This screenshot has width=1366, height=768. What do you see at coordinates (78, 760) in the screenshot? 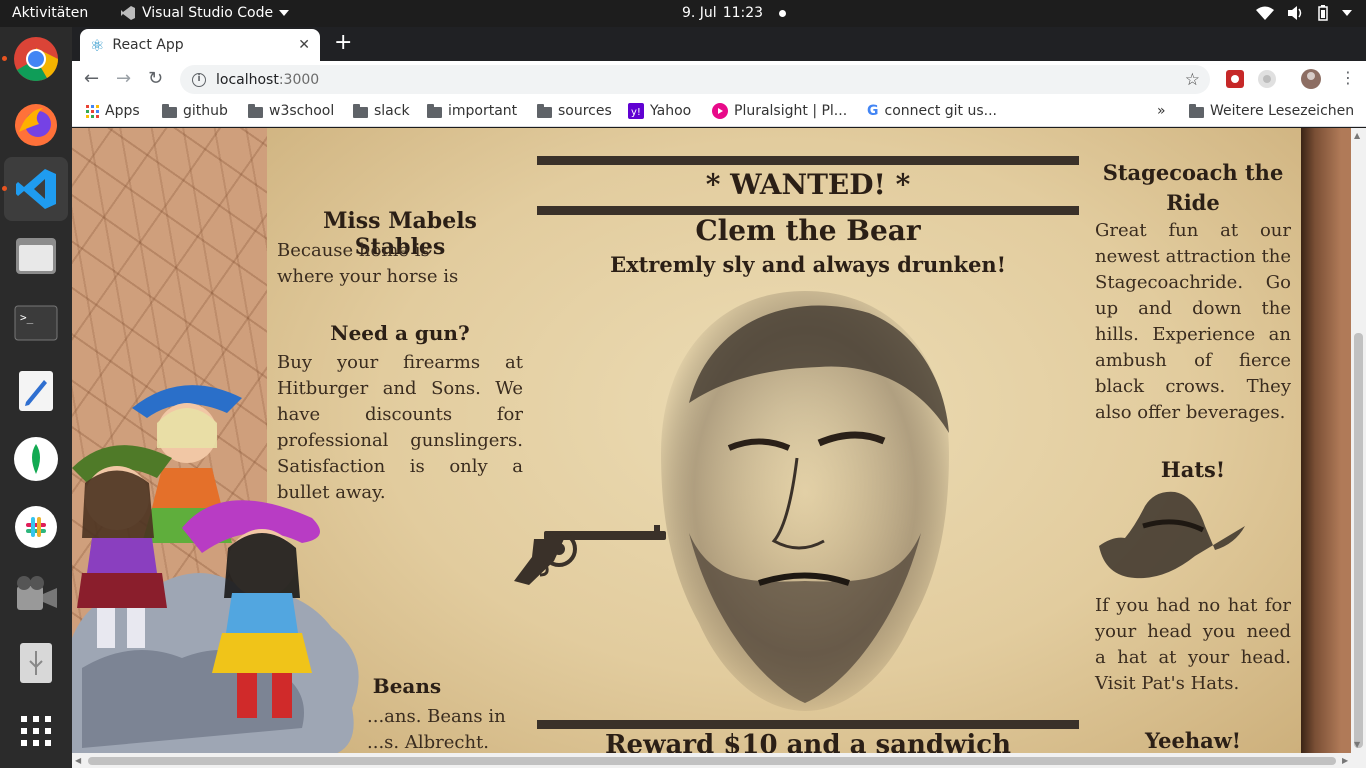
I see `scroll-left-icon: ◀` at bounding box center [78, 760].